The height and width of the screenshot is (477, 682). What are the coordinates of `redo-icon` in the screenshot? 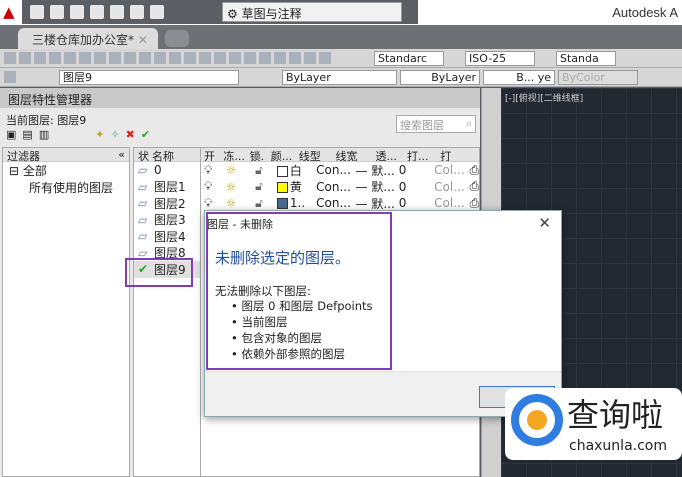 It's located at (157, 12).